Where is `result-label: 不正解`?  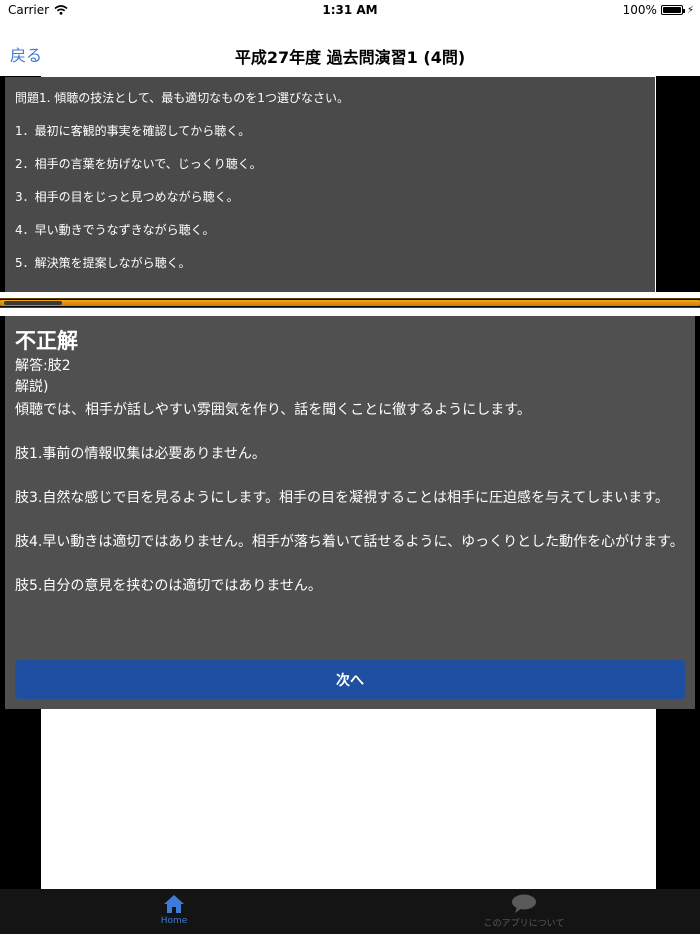 result-label: 不正解 is located at coordinates (46, 341).